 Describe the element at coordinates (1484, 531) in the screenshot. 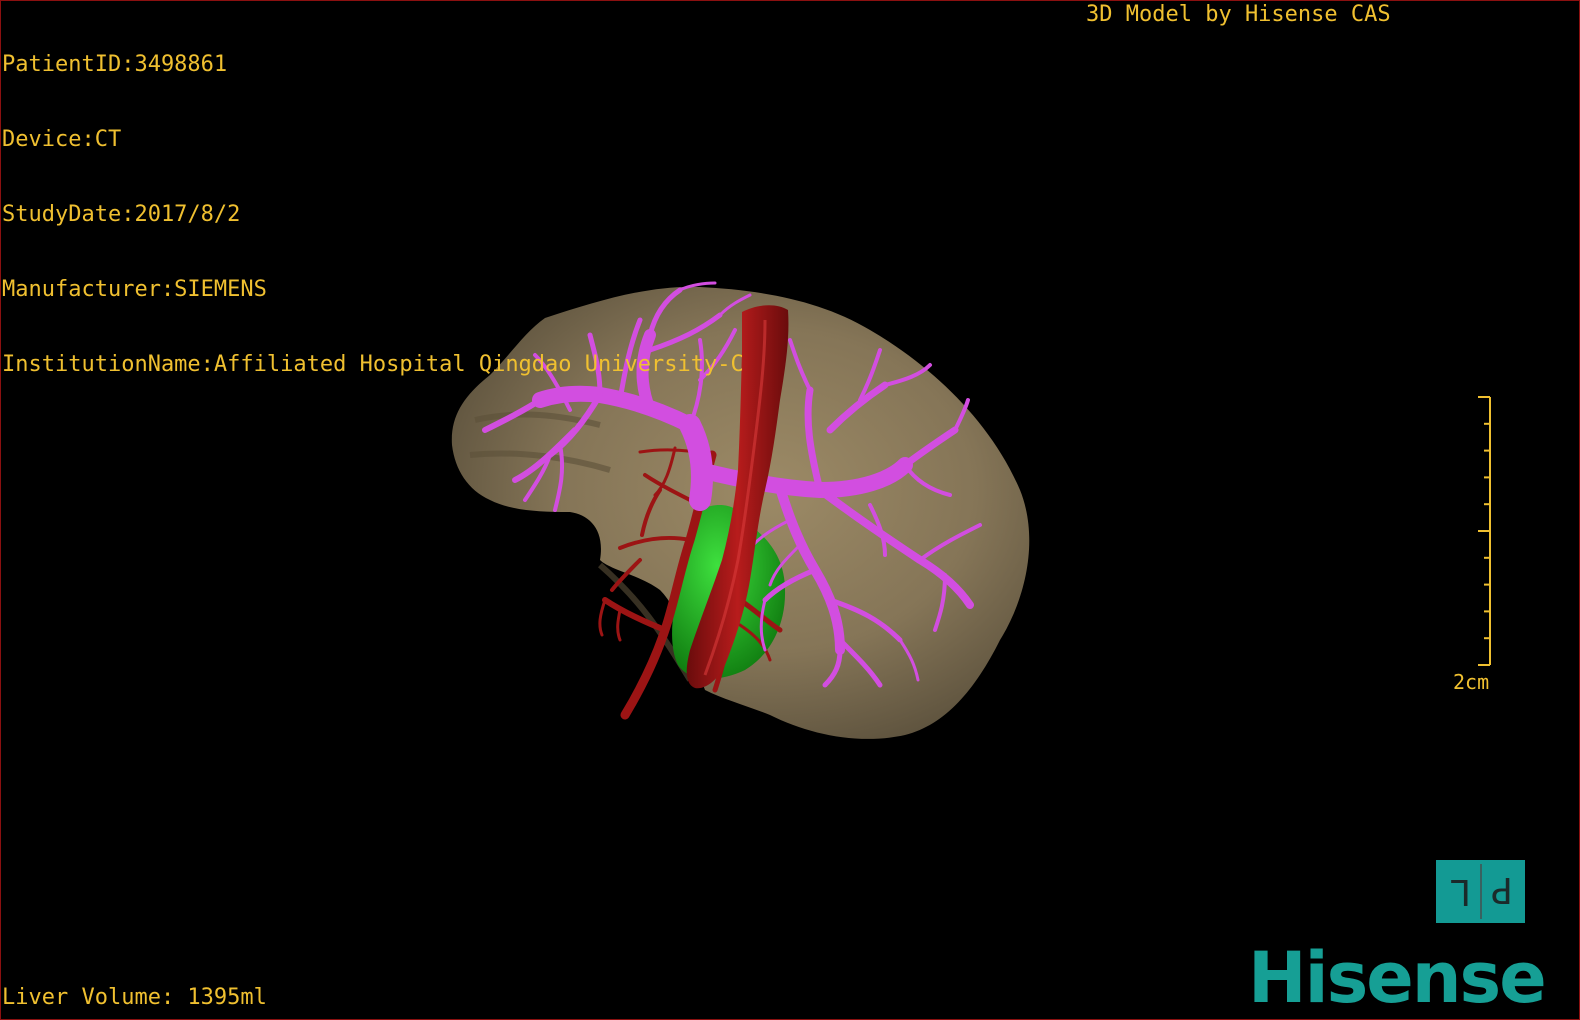

I see `scale-bar` at that location.